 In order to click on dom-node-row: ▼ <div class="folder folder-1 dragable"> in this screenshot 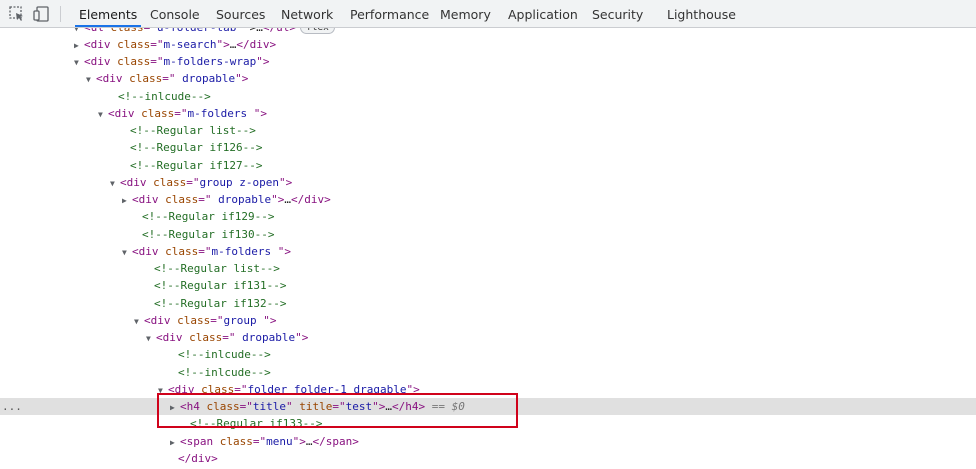, I will do `click(488, 389)`.